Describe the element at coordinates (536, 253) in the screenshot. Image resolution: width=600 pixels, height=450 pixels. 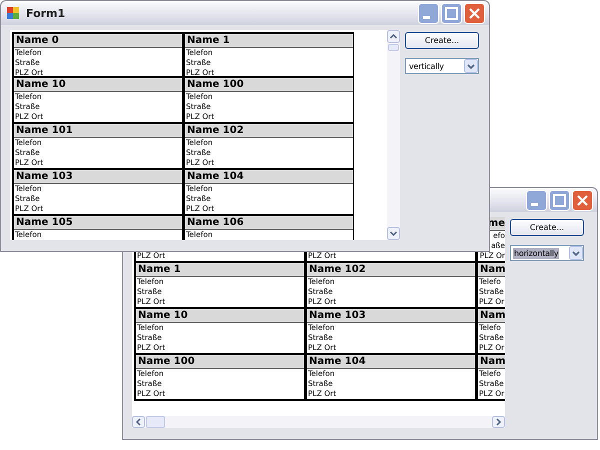
I see `dropdown-value: horizontally` at that location.